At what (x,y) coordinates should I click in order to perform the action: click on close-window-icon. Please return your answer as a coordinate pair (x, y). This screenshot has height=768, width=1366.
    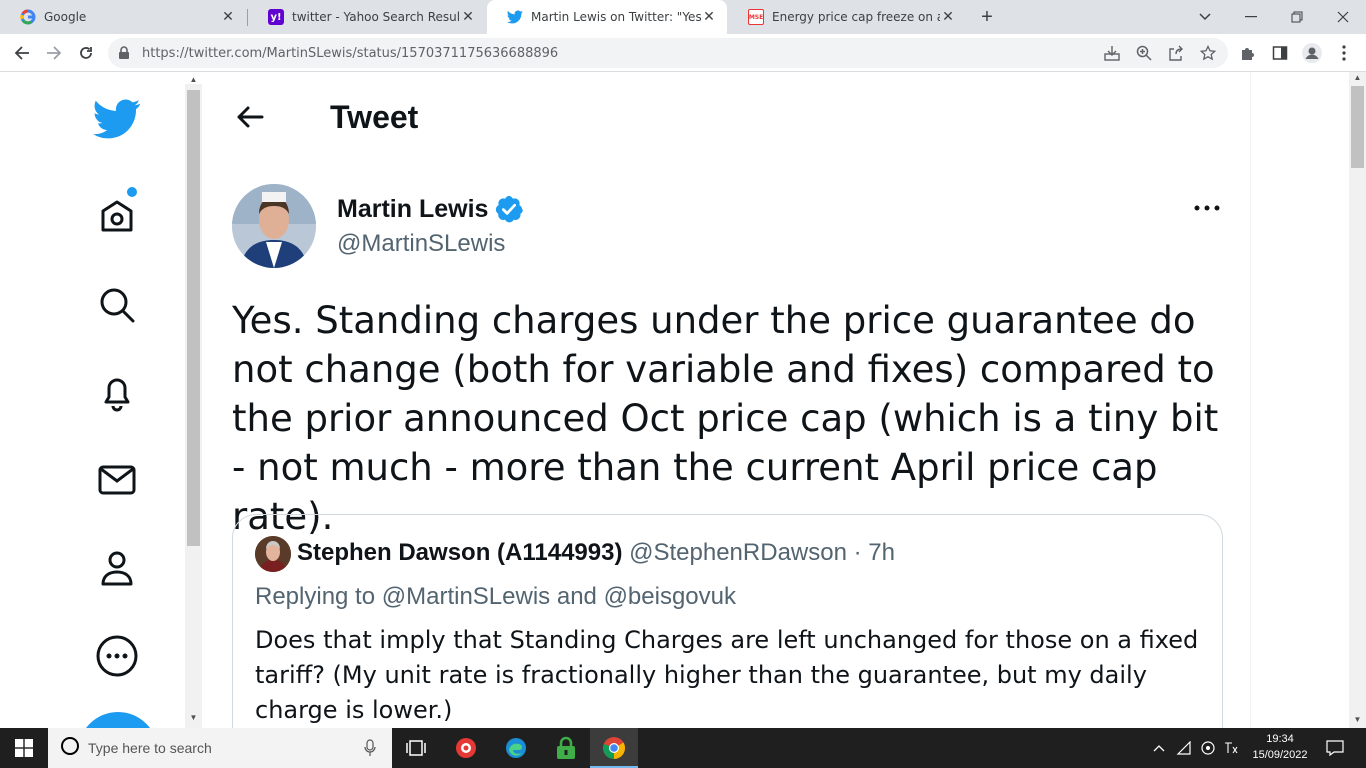
    Looking at the image, I should click on (1343, 17).